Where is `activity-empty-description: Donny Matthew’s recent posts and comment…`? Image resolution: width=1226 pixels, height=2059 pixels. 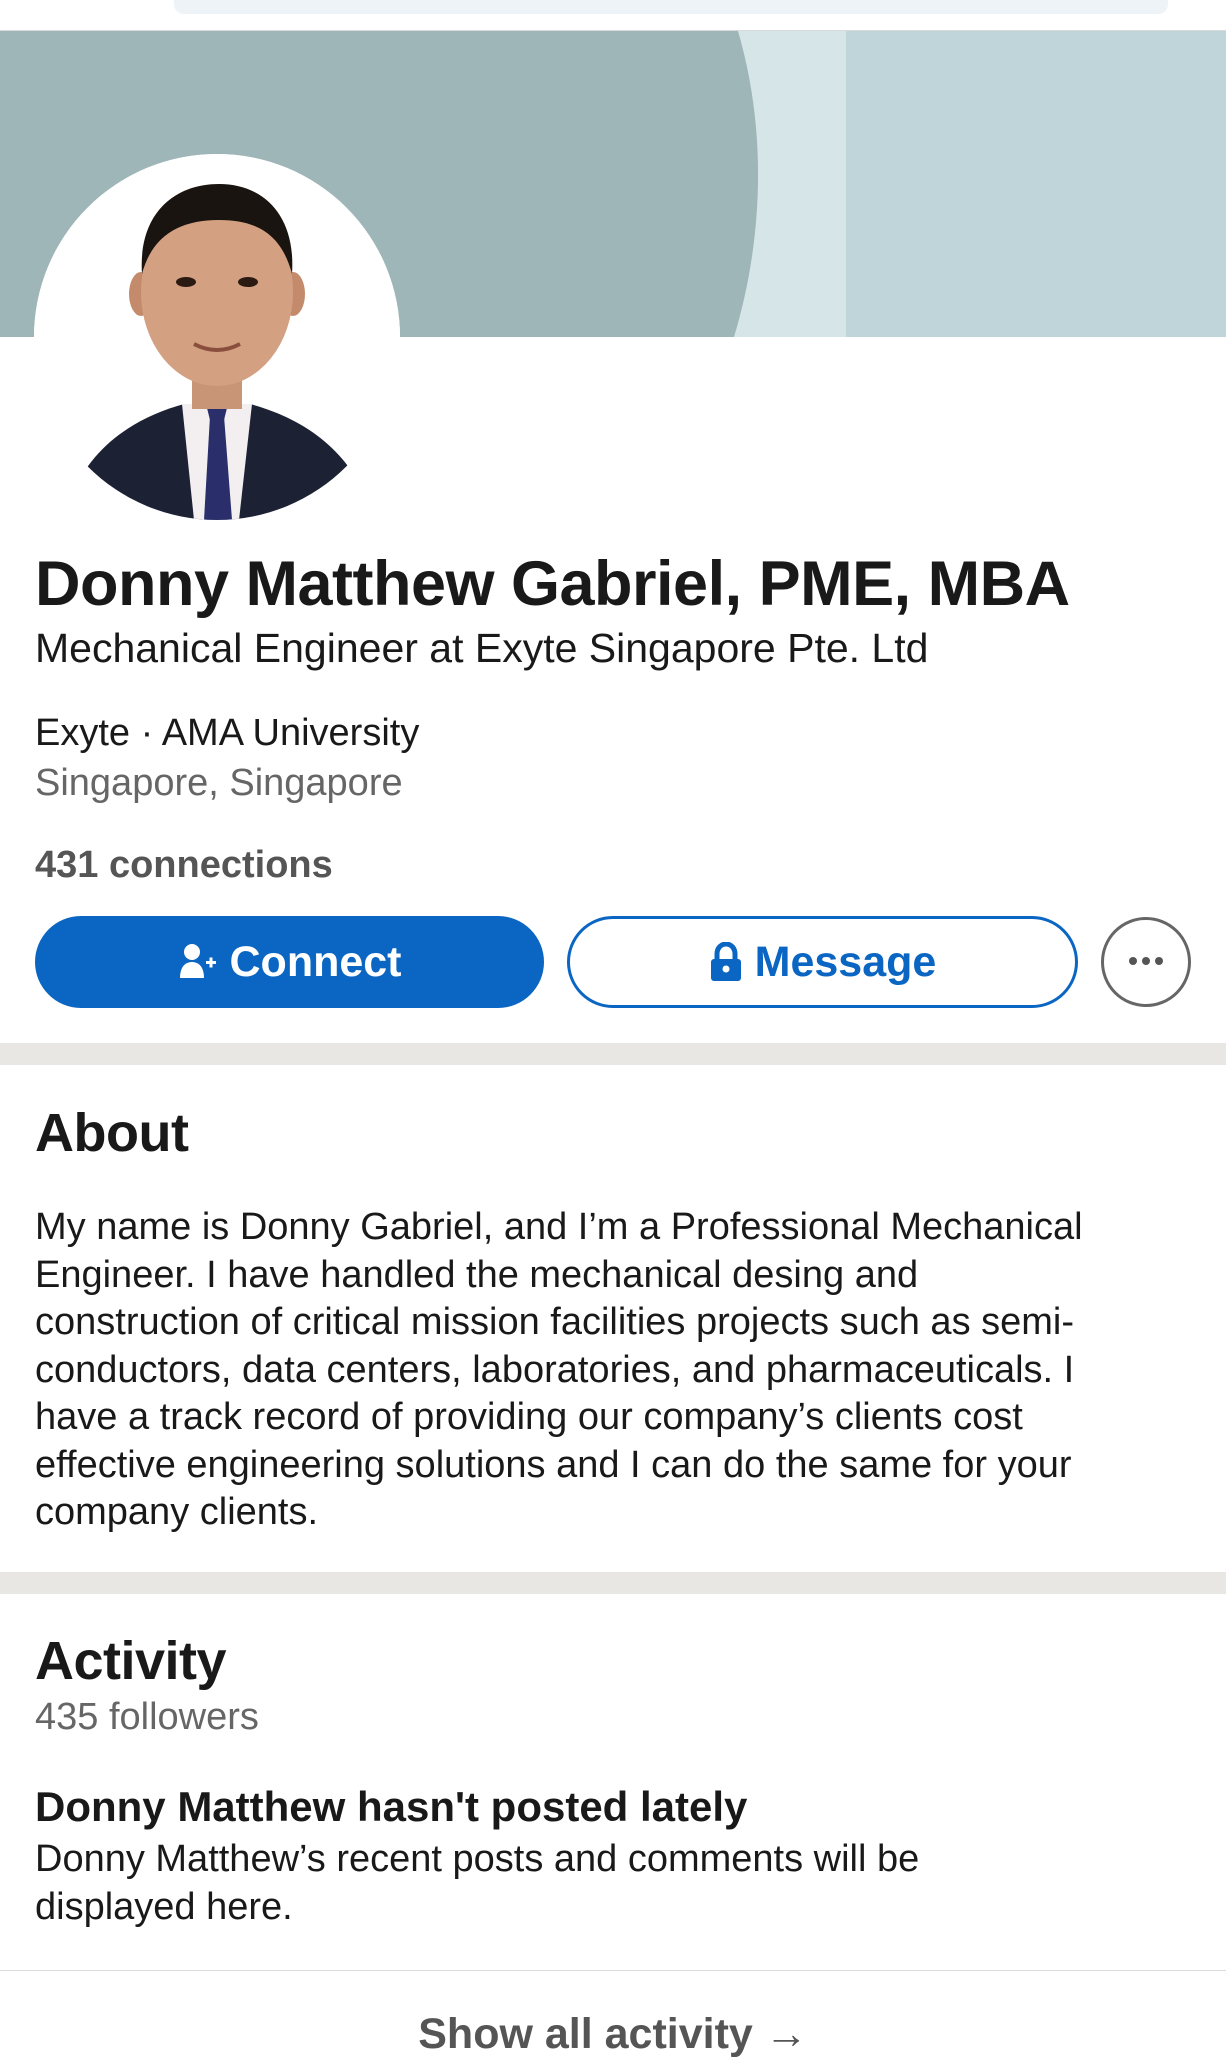
activity-empty-description: Donny Matthew’s recent posts and comment… is located at coordinates (477, 1883).